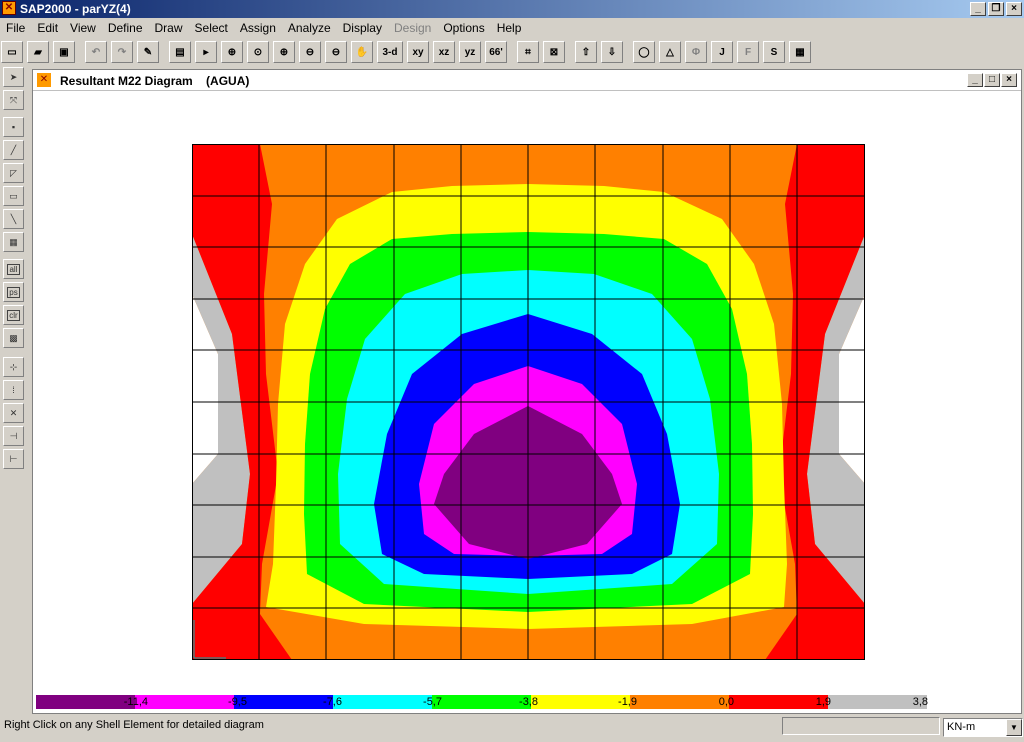  What do you see at coordinates (180, 52) in the screenshot?
I see `lock-icon: ▤` at bounding box center [180, 52].